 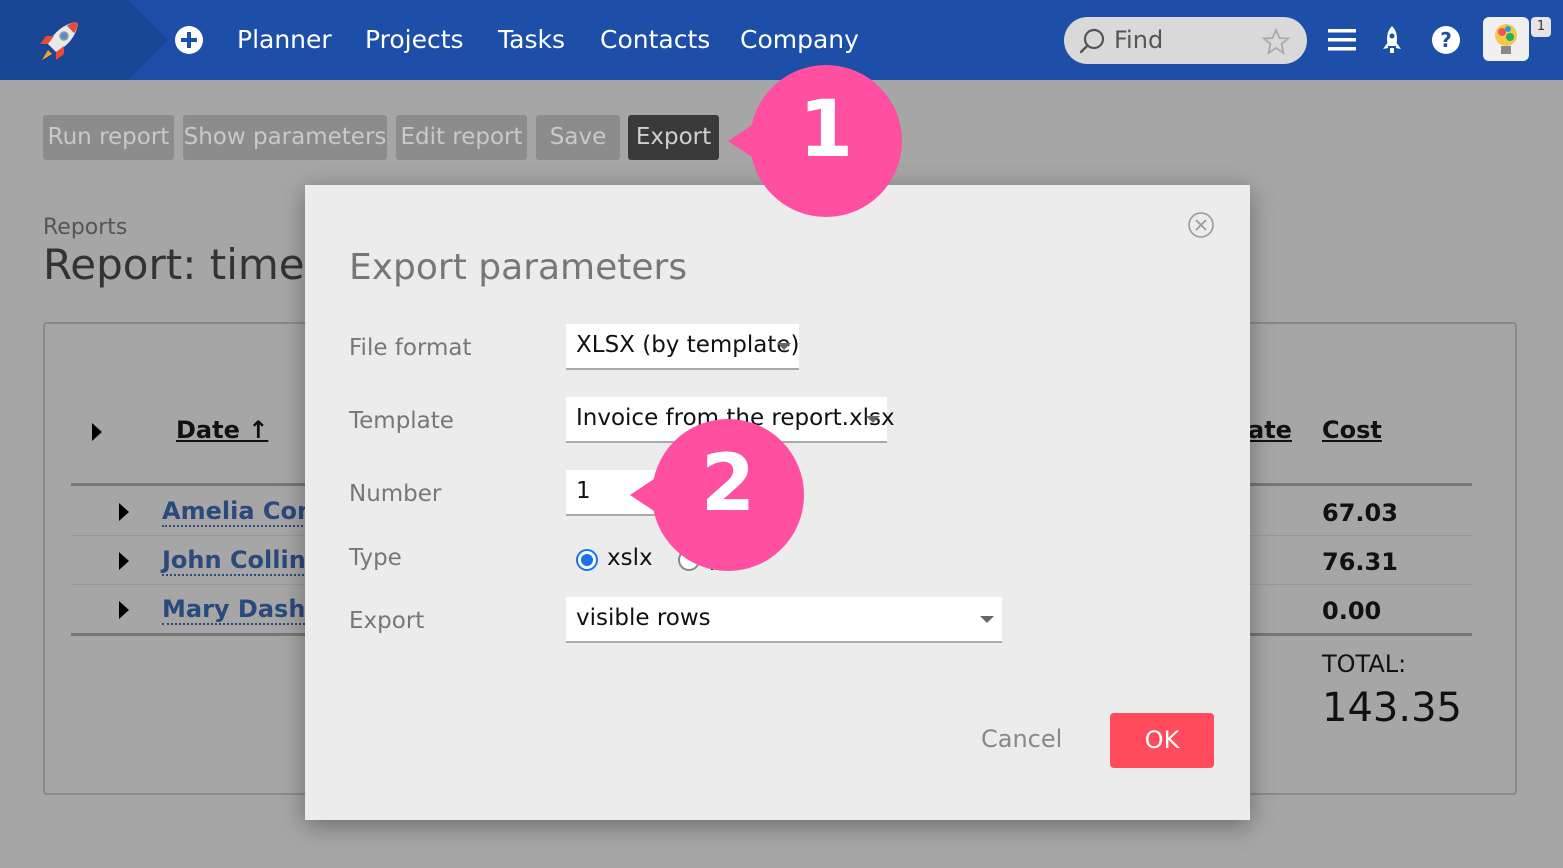 I want to click on lightbulb-avatar-icon, so click(x=1506, y=39).